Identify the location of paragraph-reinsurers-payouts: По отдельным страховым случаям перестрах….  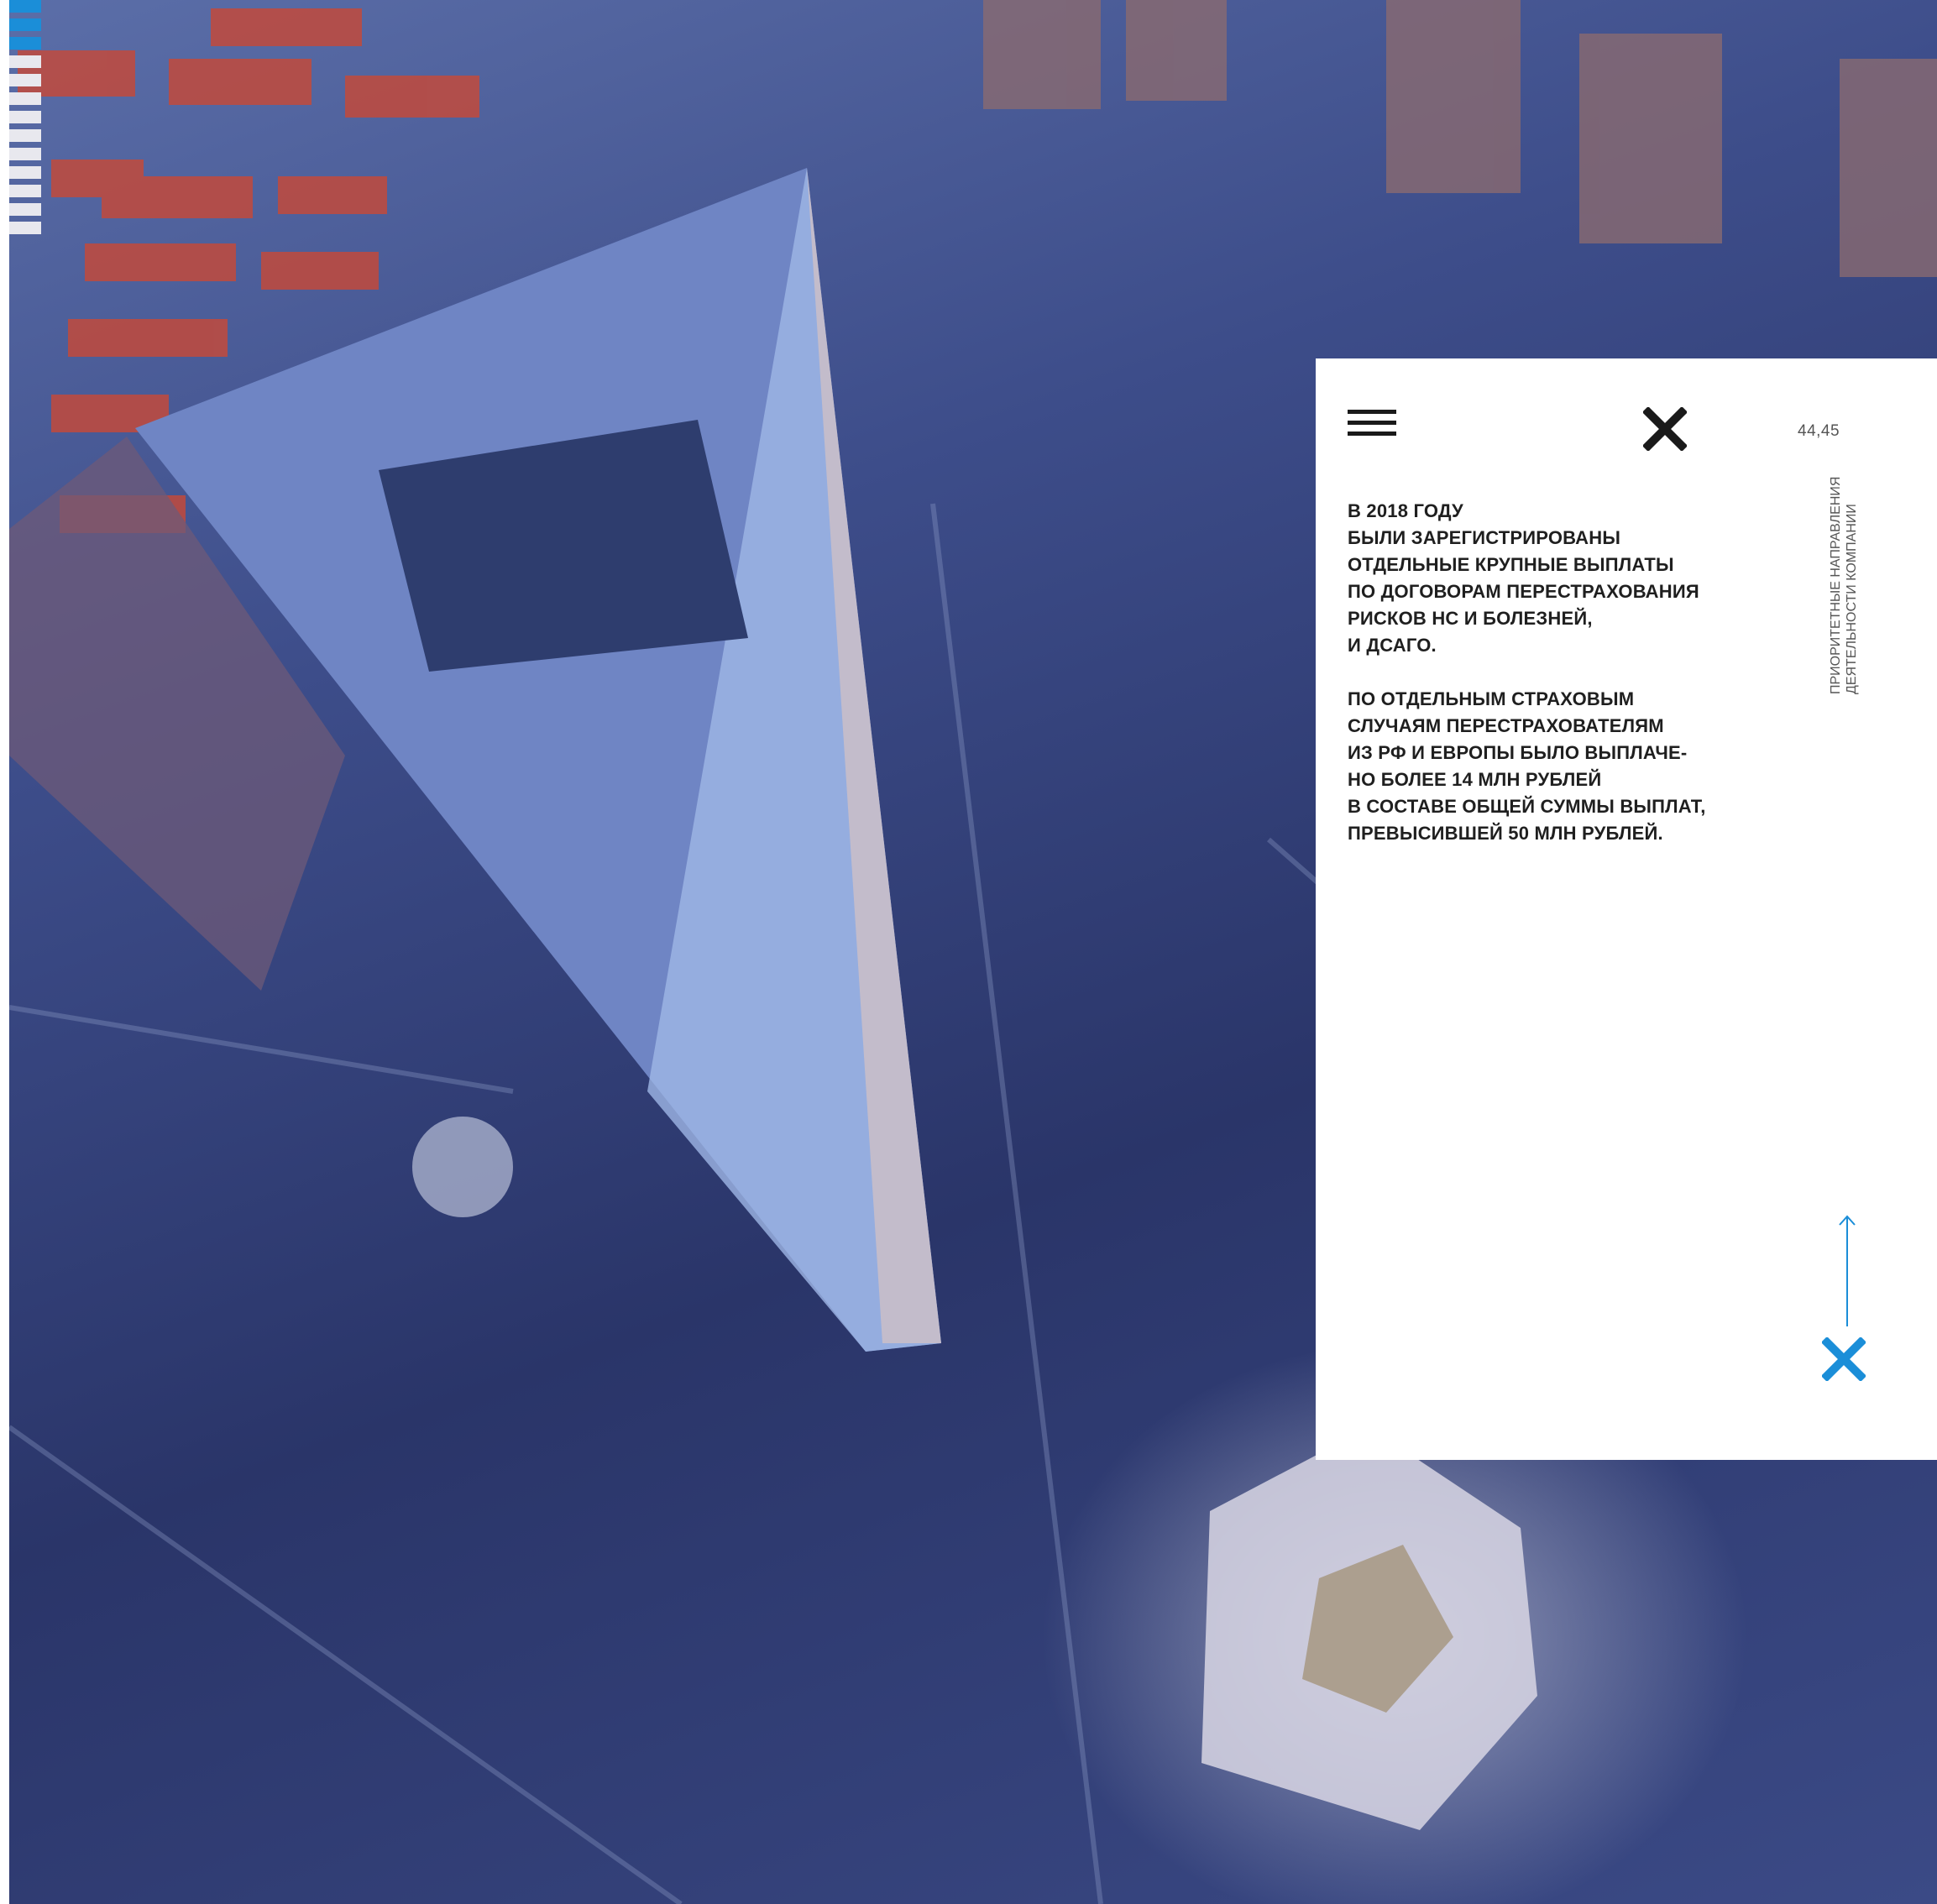
(1527, 766).